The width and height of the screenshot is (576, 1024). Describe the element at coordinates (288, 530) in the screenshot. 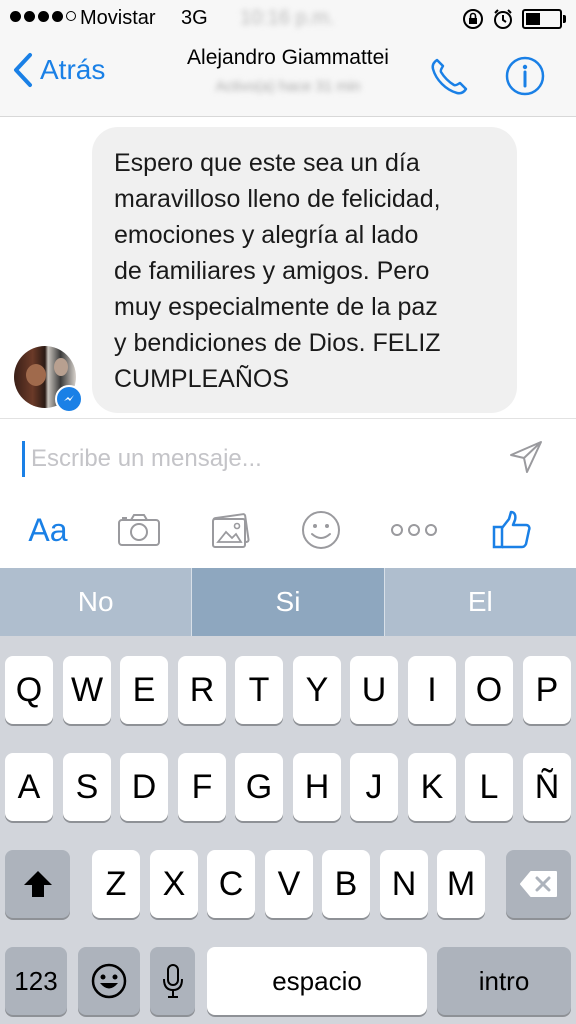

I see `composer-toolbar: Aa` at that location.